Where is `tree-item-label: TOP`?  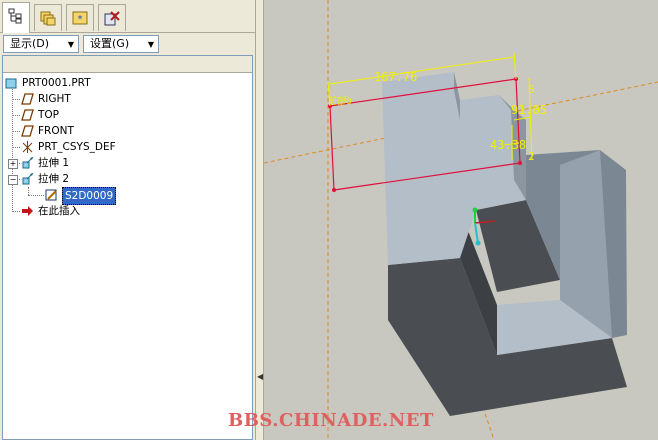
tree-item-label: TOP is located at coordinates (49, 115).